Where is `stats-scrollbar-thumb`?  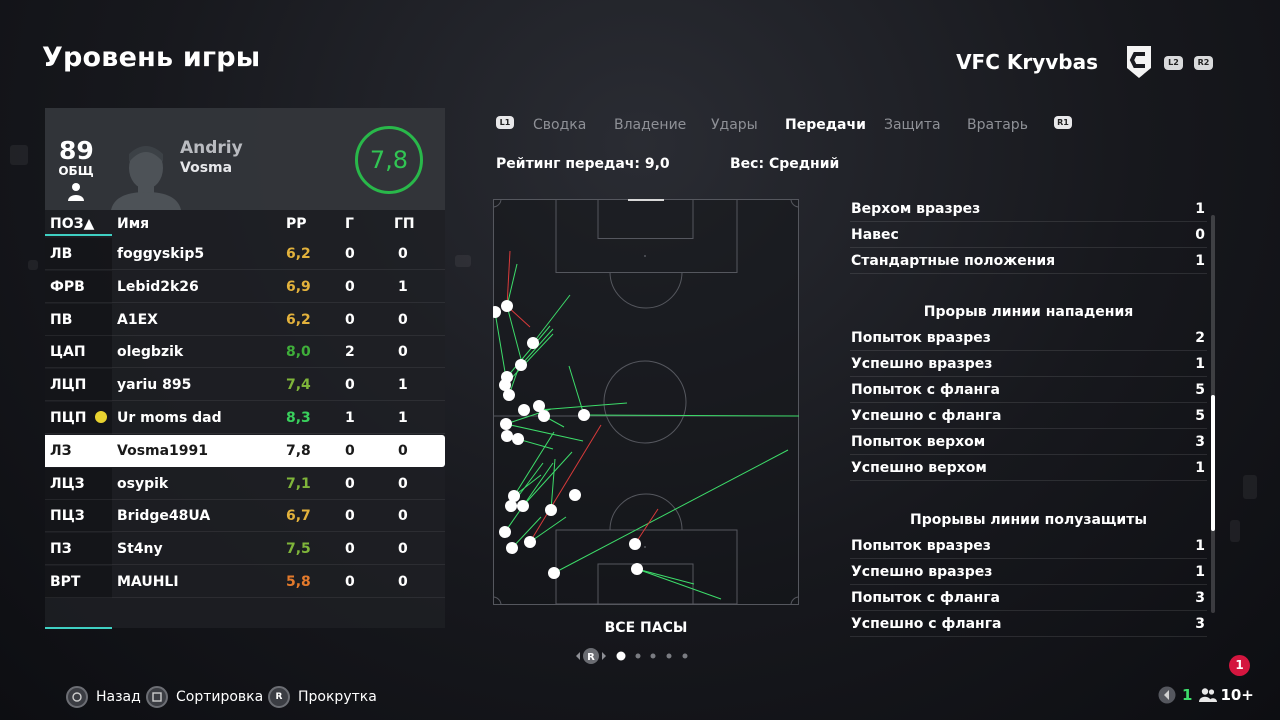
stats-scrollbar-thumb is located at coordinates (1213, 463).